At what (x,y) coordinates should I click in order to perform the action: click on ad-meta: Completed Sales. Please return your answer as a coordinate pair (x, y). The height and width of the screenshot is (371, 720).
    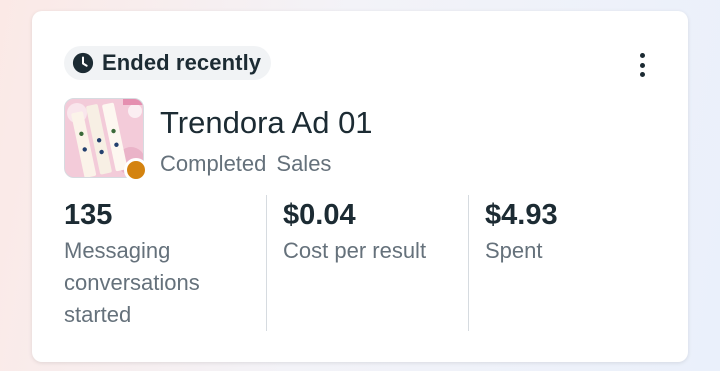
    Looking at the image, I should click on (245, 164).